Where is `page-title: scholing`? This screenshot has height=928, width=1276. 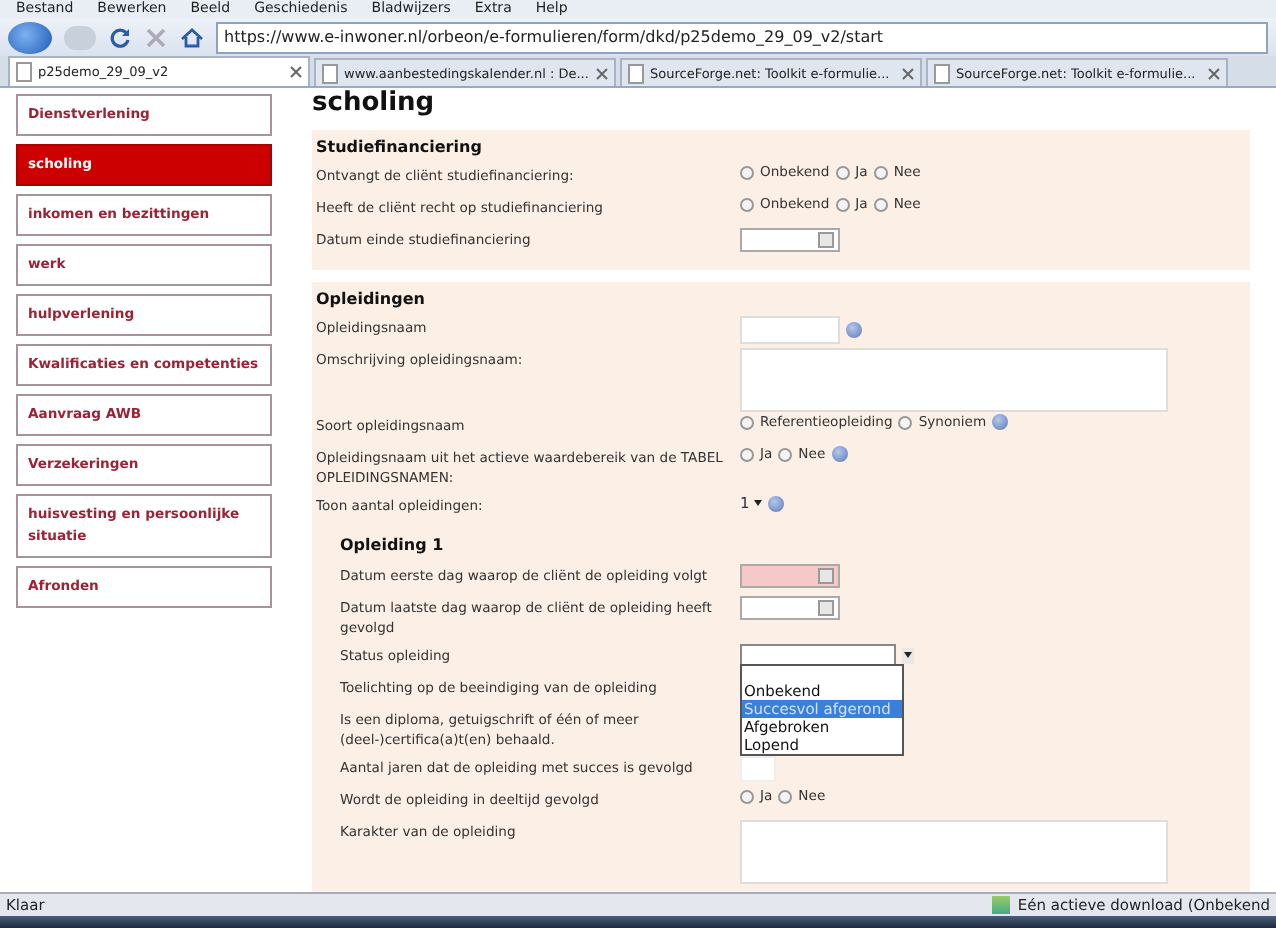 page-title: scholing is located at coordinates (374, 104).